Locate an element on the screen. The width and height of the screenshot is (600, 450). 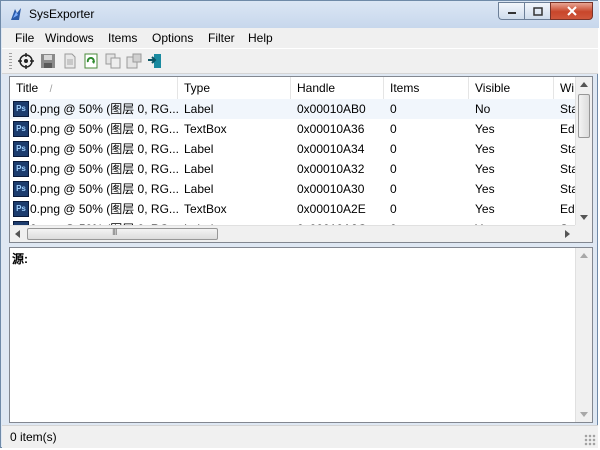
status-bar: 0 item(s) is located at coordinates (300, 436).